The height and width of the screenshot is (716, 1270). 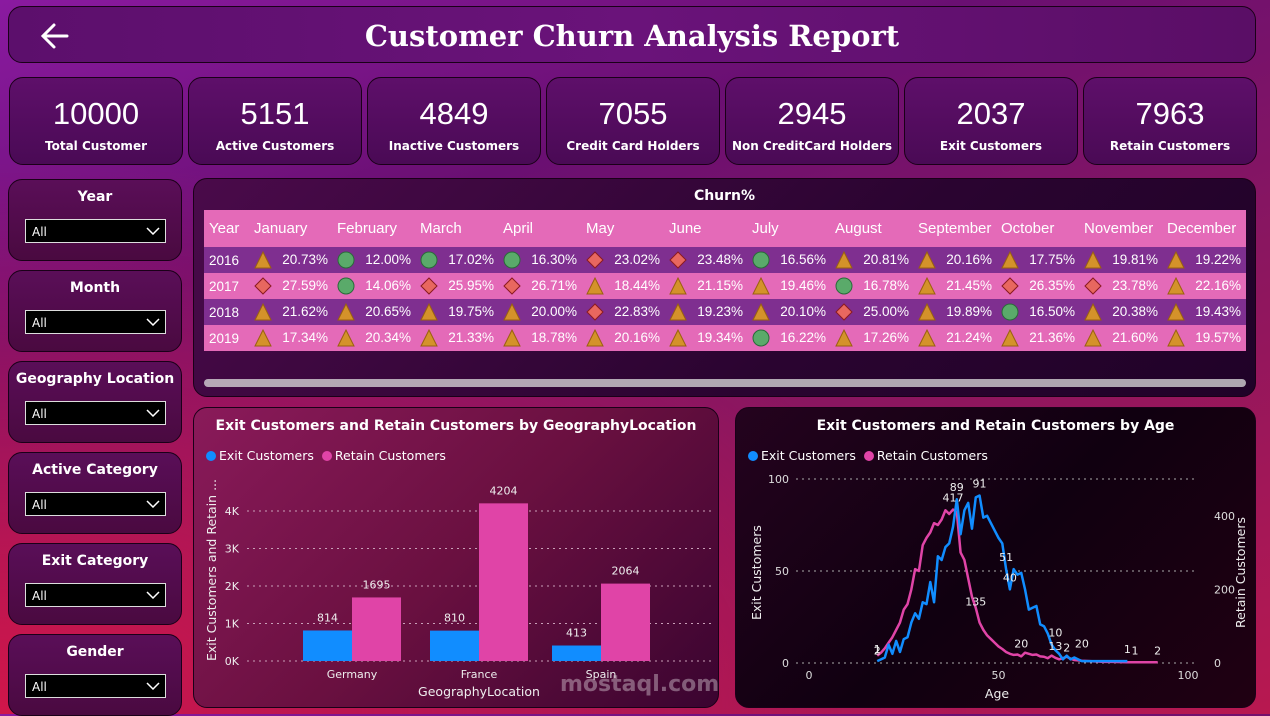 What do you see at coordinates (454, 121) in the screenshot?
I see `kpi-card: 4849 Inactive Customers` at bounding box center [454, 121].